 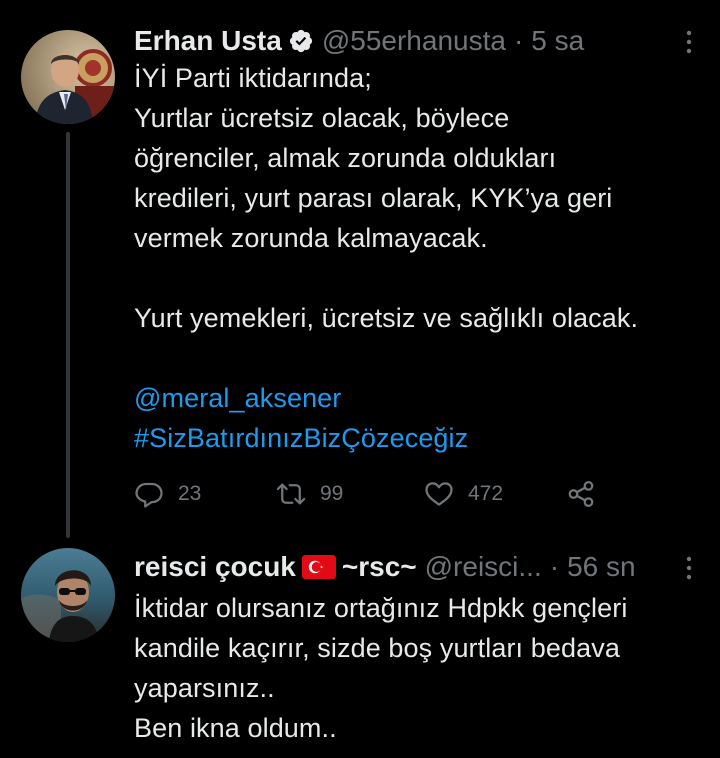 I want to click on thread-connector-line, so click(x=68, y=335).